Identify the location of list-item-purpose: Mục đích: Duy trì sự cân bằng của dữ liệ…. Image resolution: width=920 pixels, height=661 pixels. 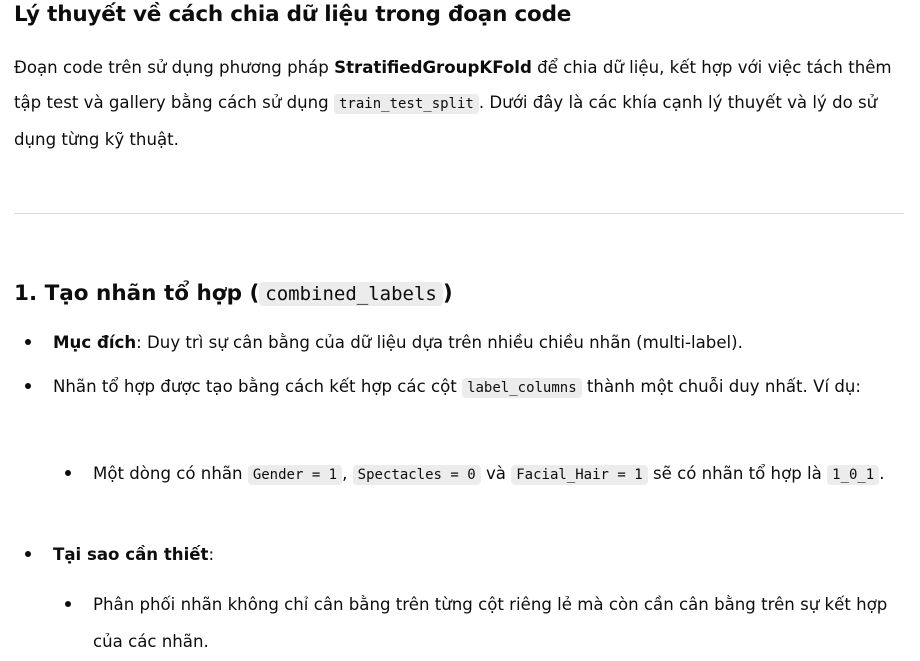
(459, 342).